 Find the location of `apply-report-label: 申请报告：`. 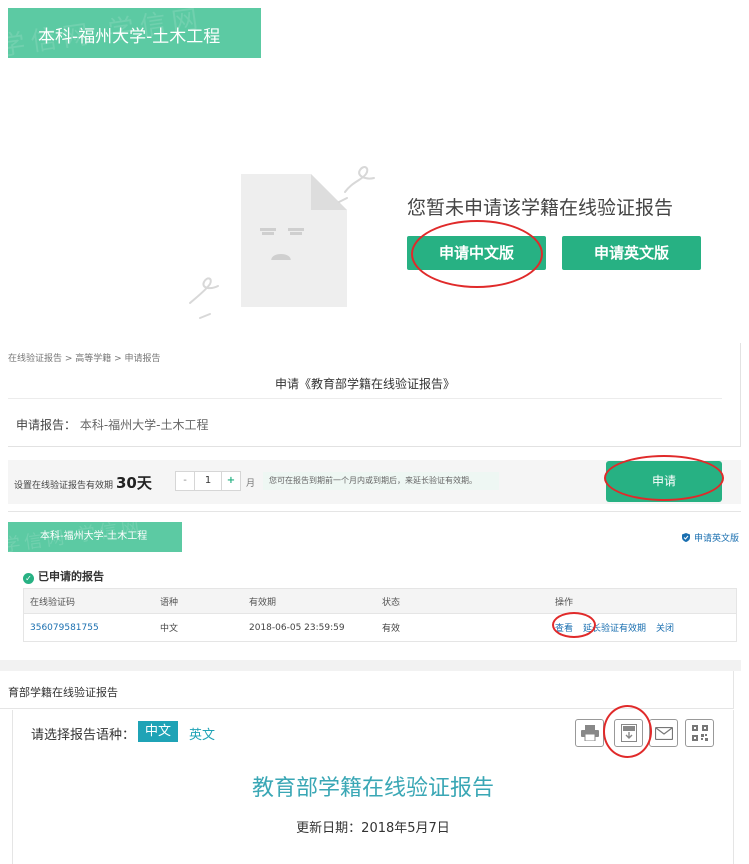

apply-report-label: 申请报告： is located at coordinates (46, 425).